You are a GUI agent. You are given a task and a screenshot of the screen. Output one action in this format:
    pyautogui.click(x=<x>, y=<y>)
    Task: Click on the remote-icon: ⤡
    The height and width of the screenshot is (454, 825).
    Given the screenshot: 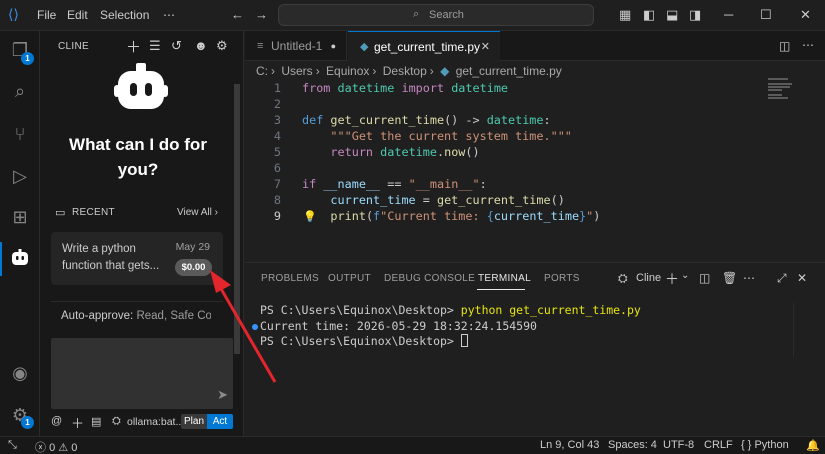 What is the action you would take?
    pyautogui.click(x=12, y=445)
    